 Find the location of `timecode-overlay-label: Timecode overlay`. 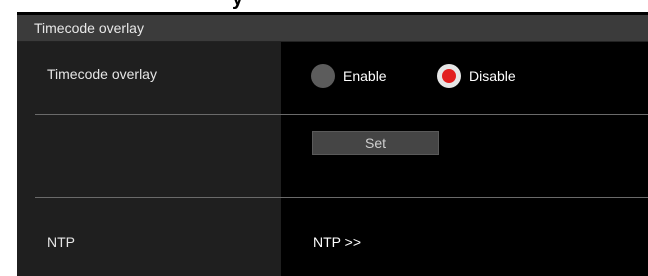

timecode-overlay-label: Timecode overlay is located at coordinates (102, 74).